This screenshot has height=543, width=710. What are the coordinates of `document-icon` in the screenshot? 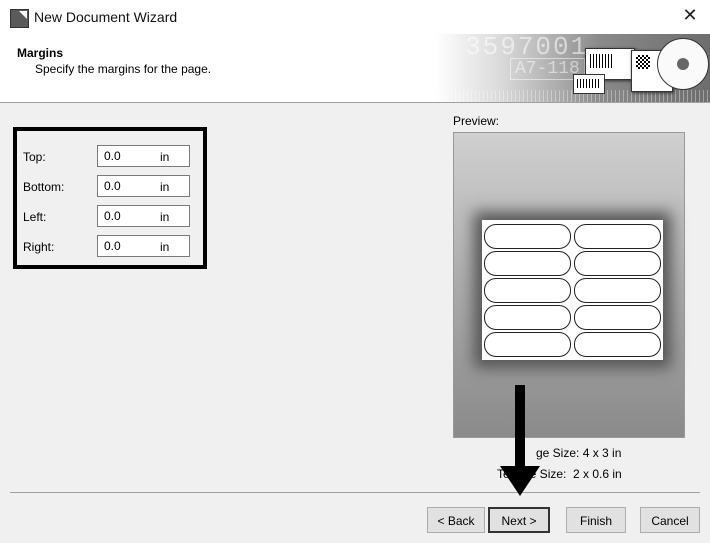 It's located at (19, 18).